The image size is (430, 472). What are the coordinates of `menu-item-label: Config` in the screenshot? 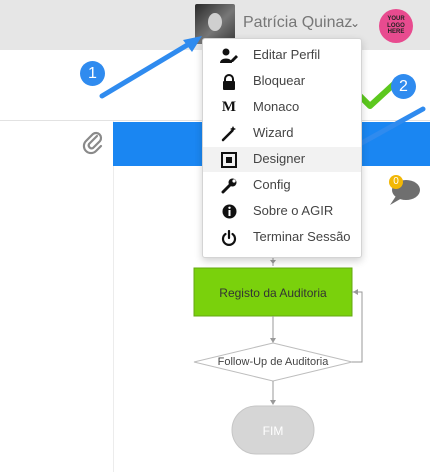 It's located at (272, 184).